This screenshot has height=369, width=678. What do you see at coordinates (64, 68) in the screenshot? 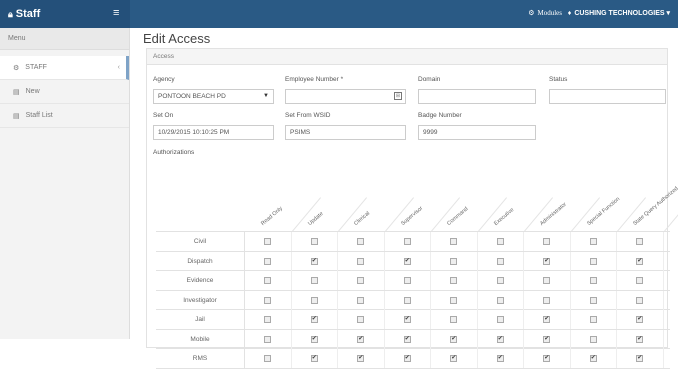
I see `sidebar-item-staff: ⚙ STAFF ‹` at bounding box center [64, 68].